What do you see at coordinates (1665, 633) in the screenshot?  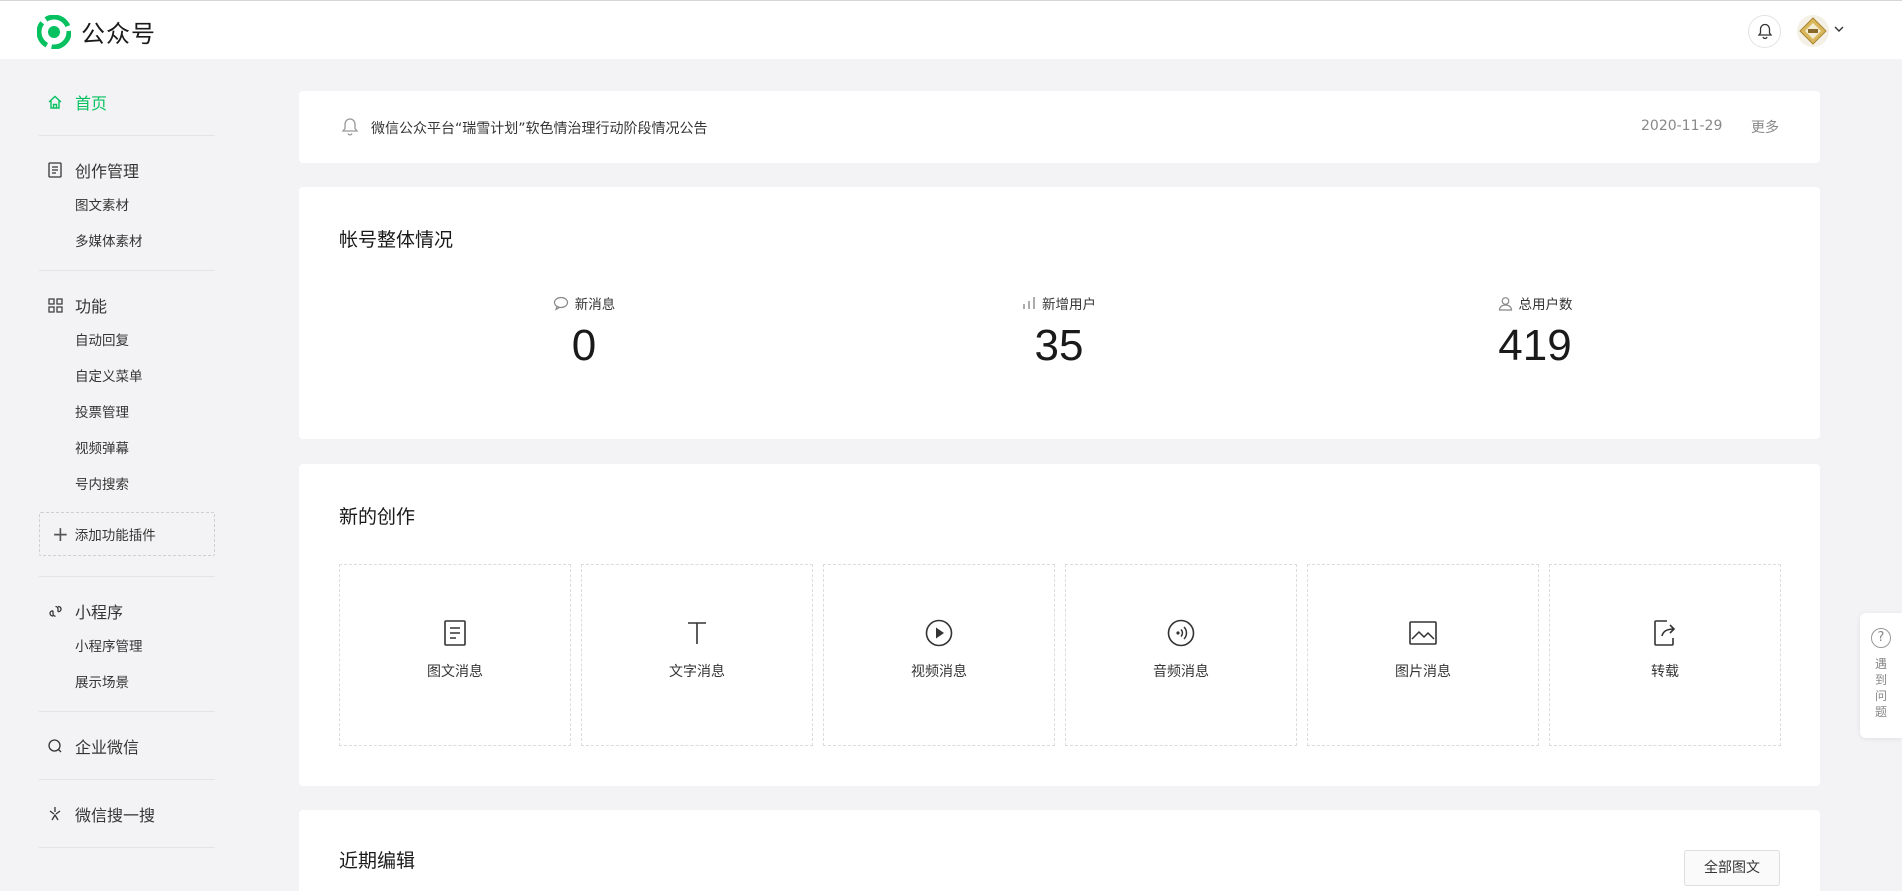 I see `share-icon` at bounding box center [1665, 633].